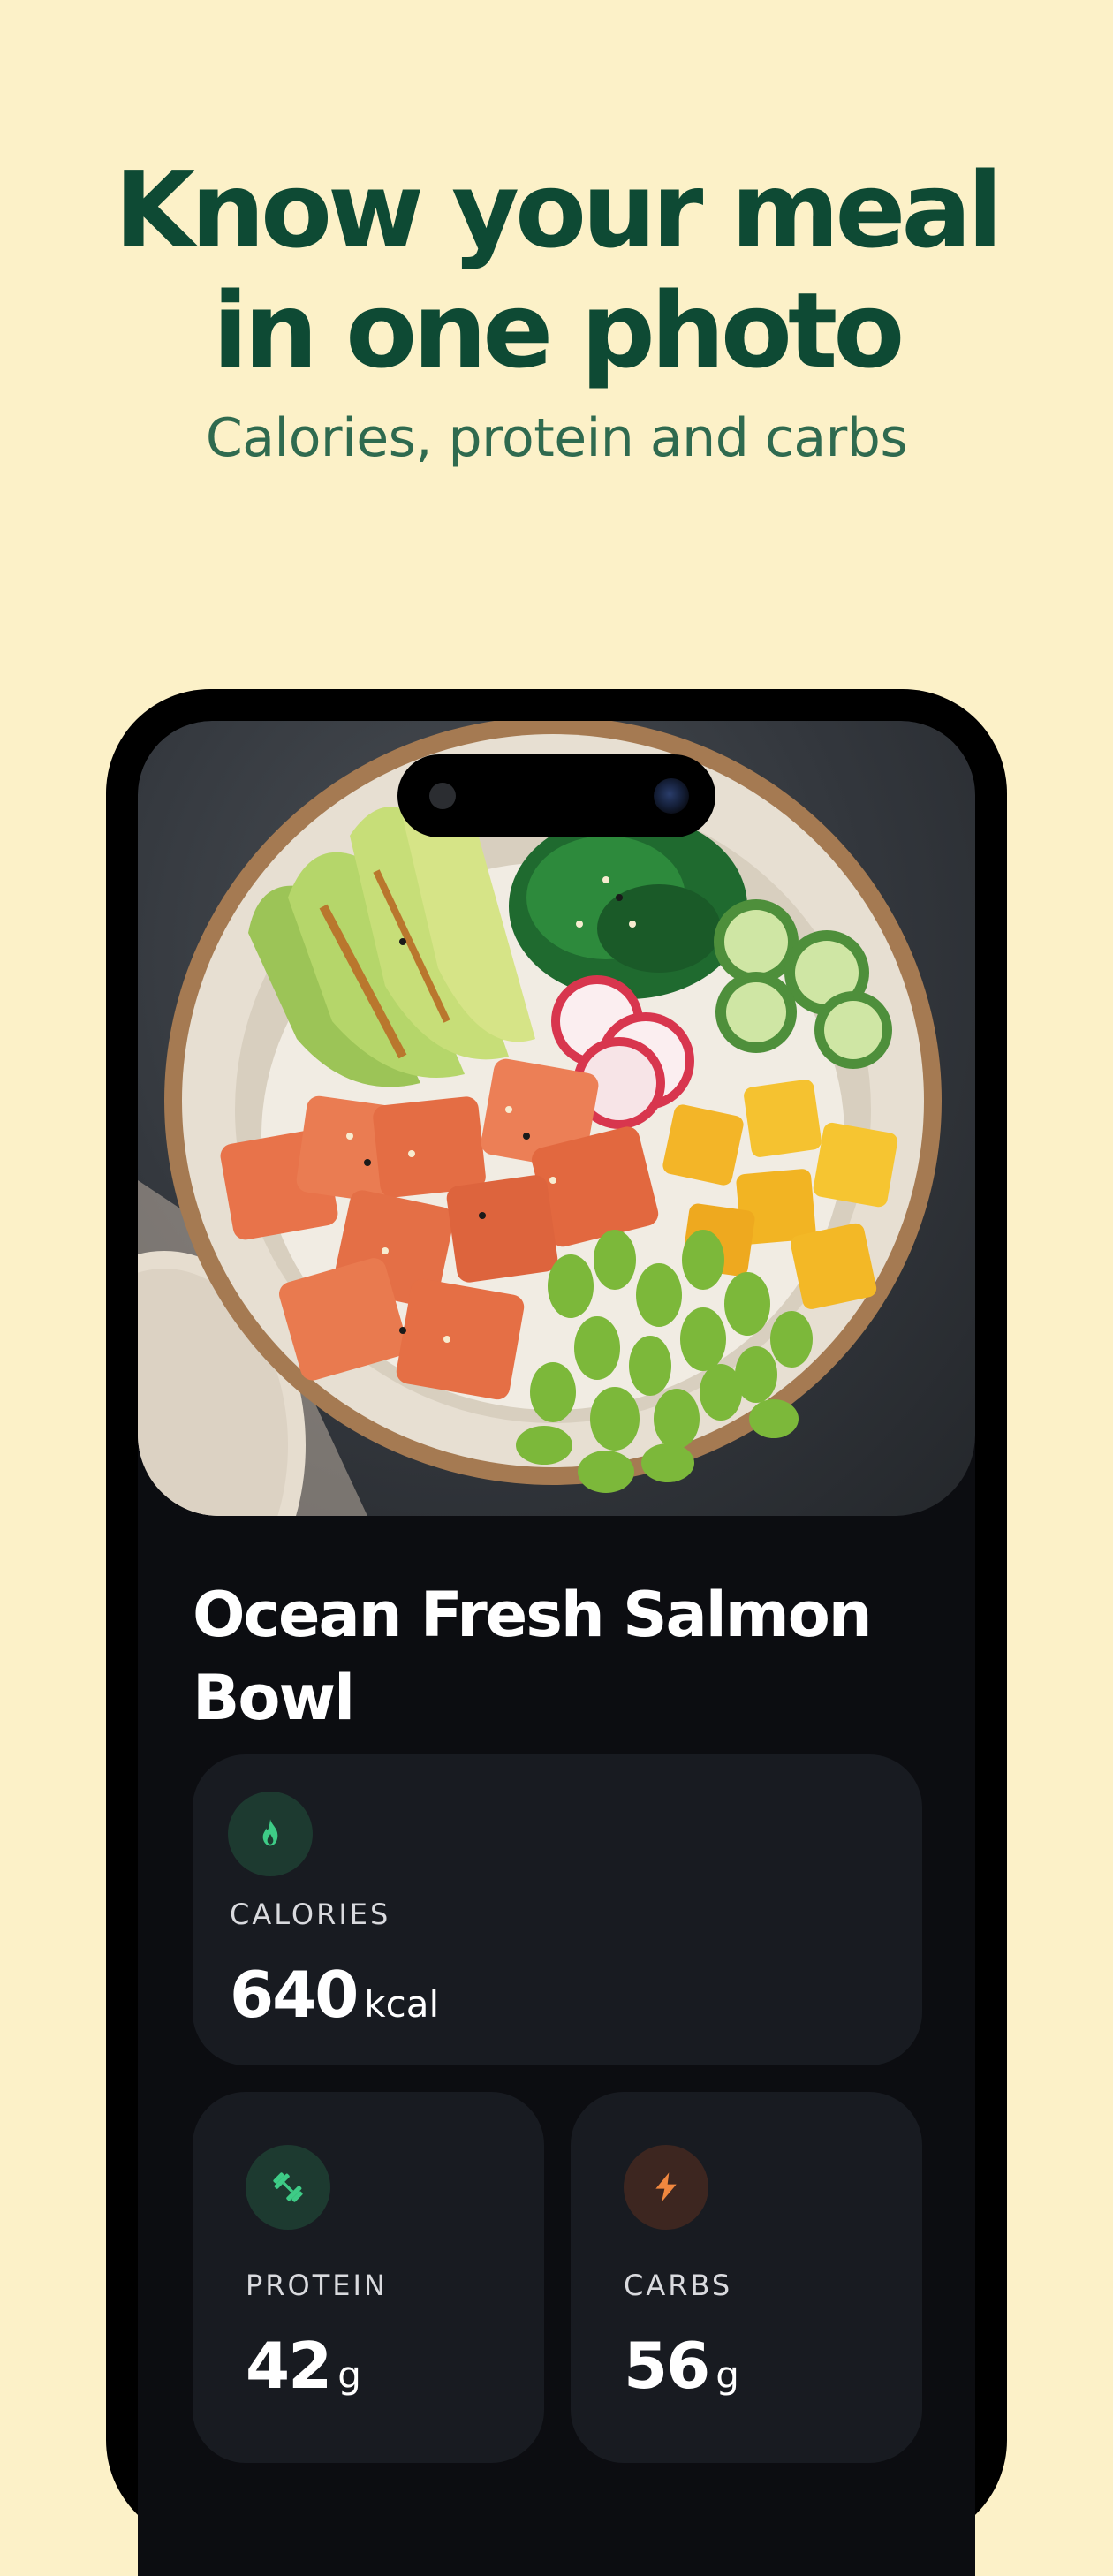 This screenshot has height=2576, width=1113. I want to click on carbs-icon-badge, so click(666, 2188).